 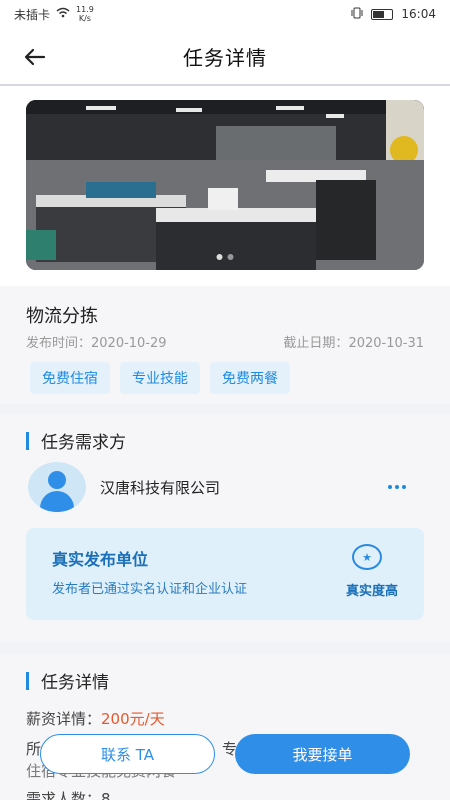 What do you see at coordinates (160, 487) in the screenshot?
I see `company-name: 汉唐科技有限公司` at bounding box center [160, 487].